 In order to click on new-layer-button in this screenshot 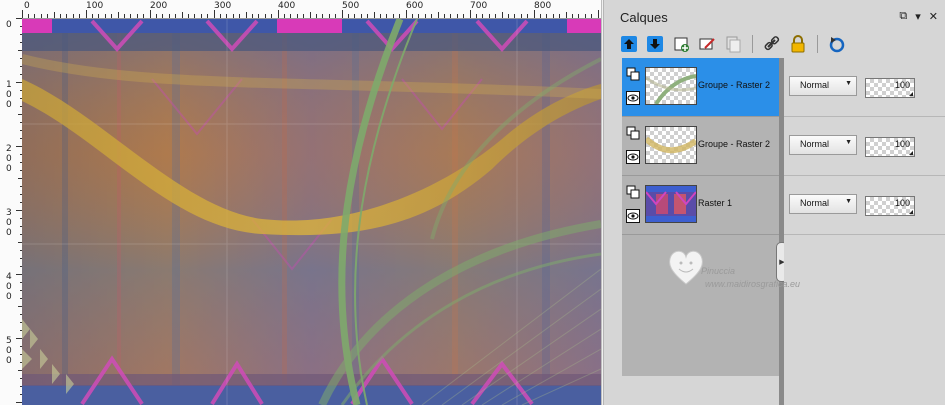, I will do `click(681, 44)`.